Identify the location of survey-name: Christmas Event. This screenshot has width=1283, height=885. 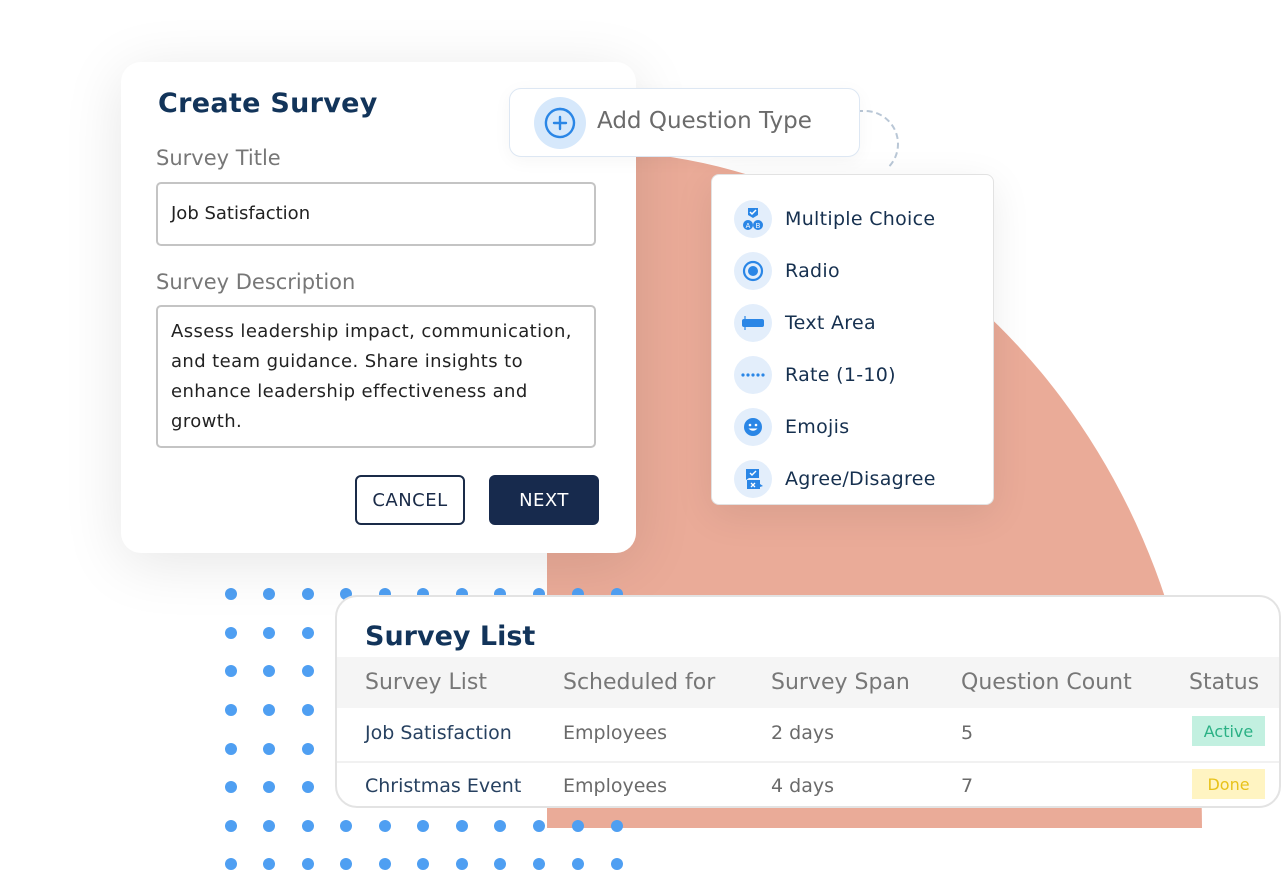
(443, 786).